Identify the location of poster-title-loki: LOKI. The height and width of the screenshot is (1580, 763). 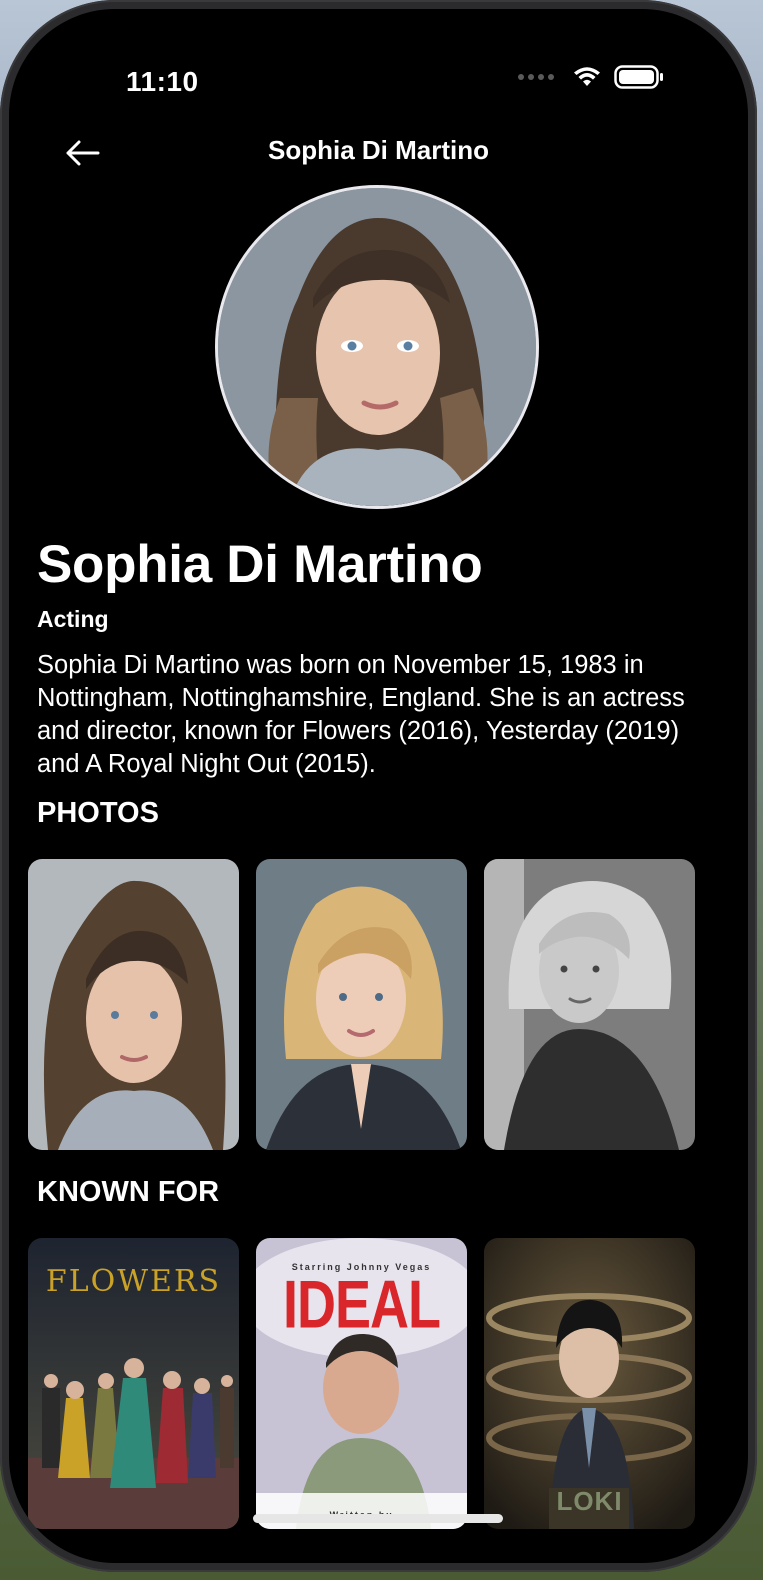
(589, 1501).